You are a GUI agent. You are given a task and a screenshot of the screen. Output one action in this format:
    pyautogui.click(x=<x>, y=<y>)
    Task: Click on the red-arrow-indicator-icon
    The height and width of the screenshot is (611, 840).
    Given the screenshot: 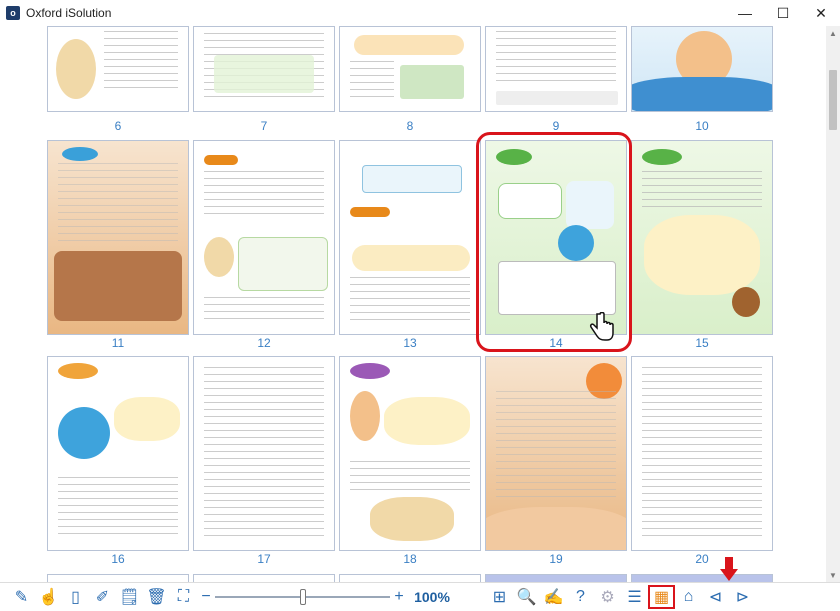 What is the action you would take?
    pyautogui.click(x=729, y=569)
    